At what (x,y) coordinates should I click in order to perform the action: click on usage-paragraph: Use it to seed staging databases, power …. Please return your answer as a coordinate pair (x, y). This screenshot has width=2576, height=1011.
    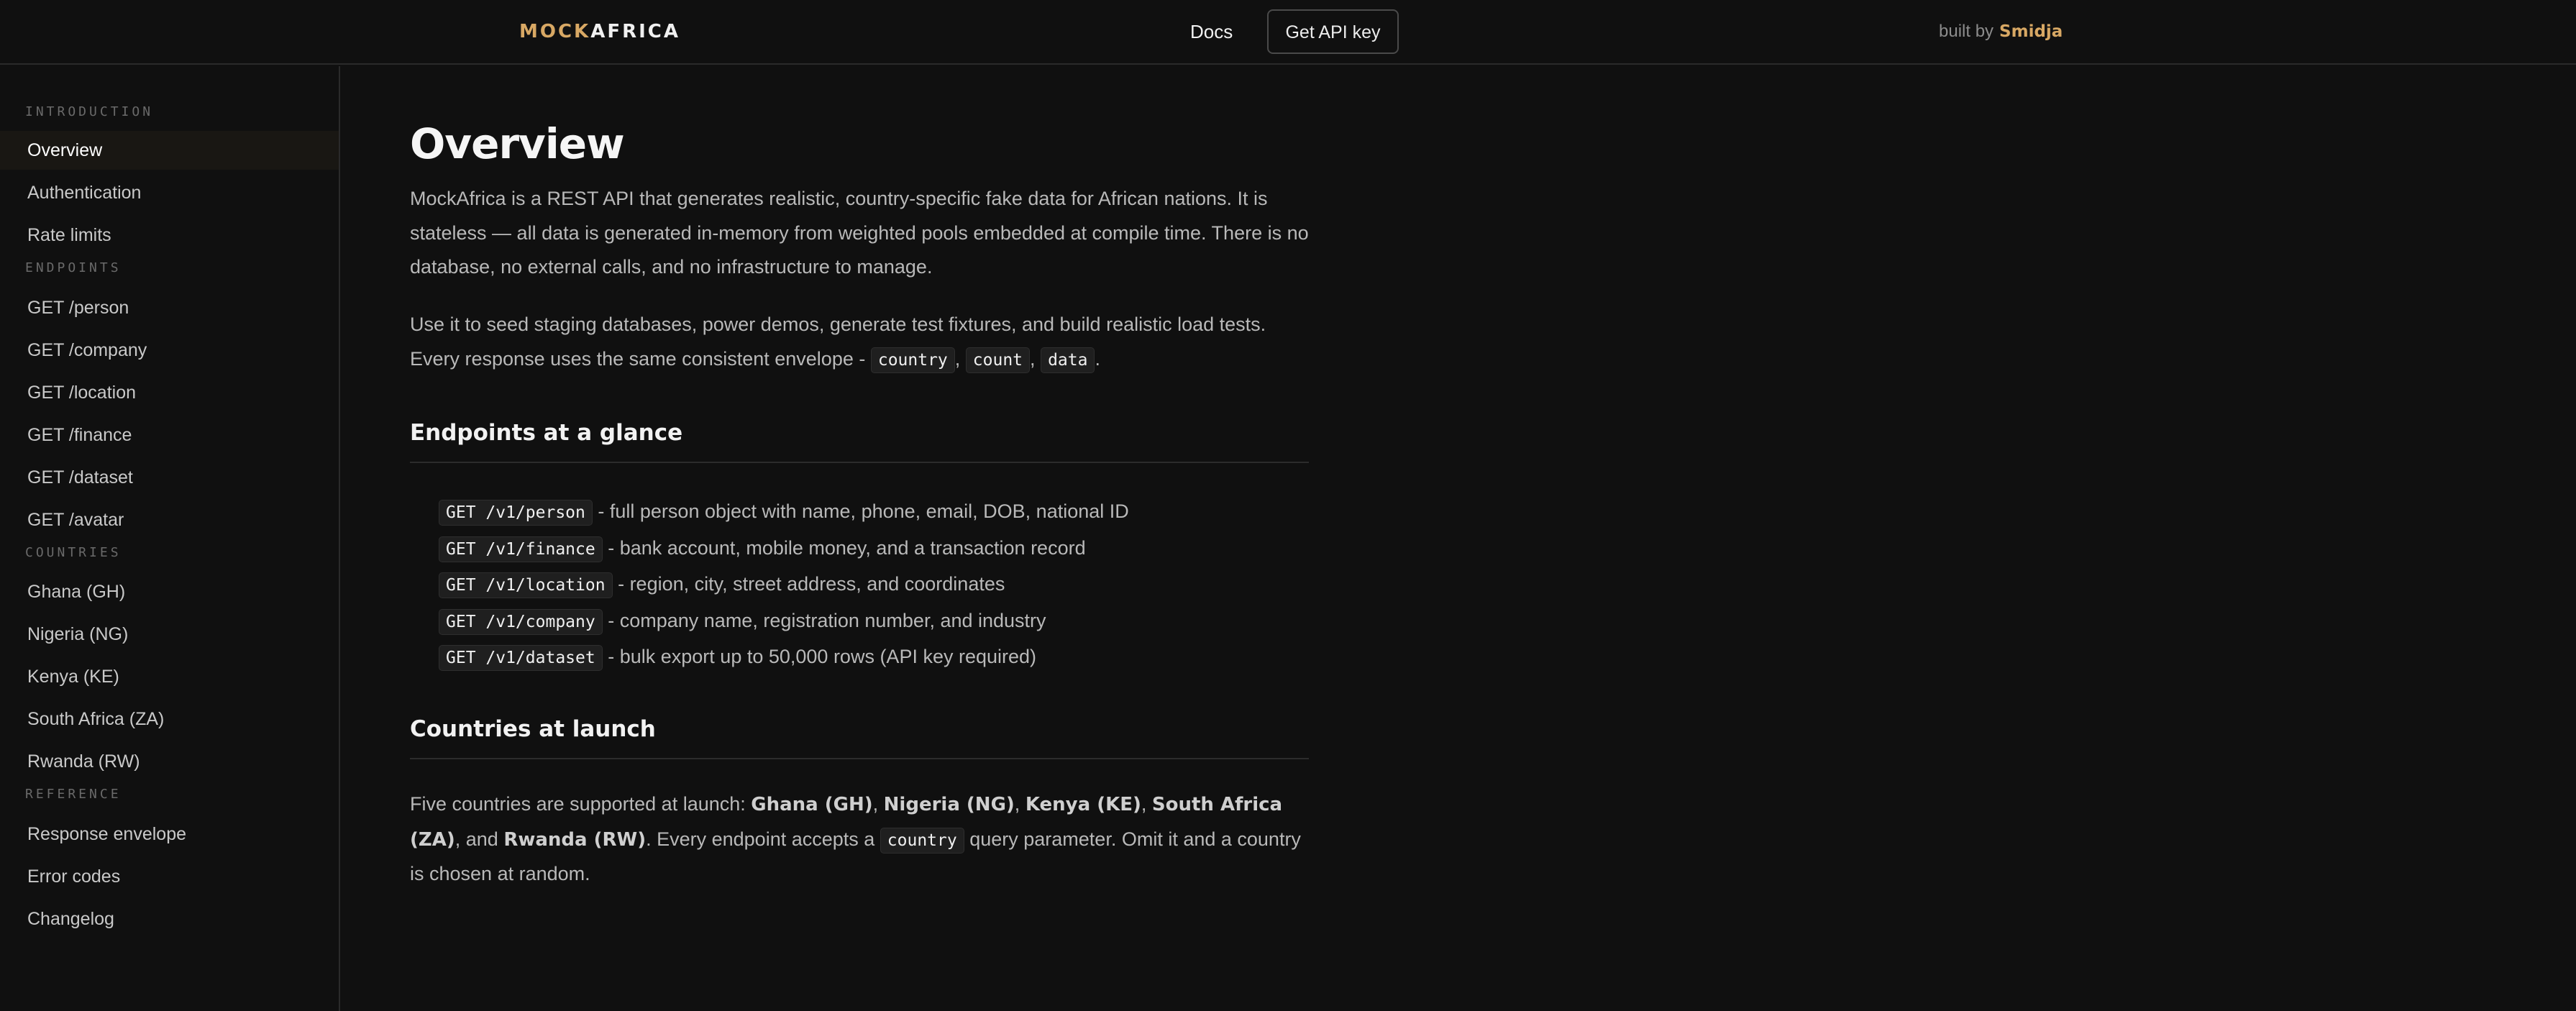
    Looking at the image, I should click on (859, 342).